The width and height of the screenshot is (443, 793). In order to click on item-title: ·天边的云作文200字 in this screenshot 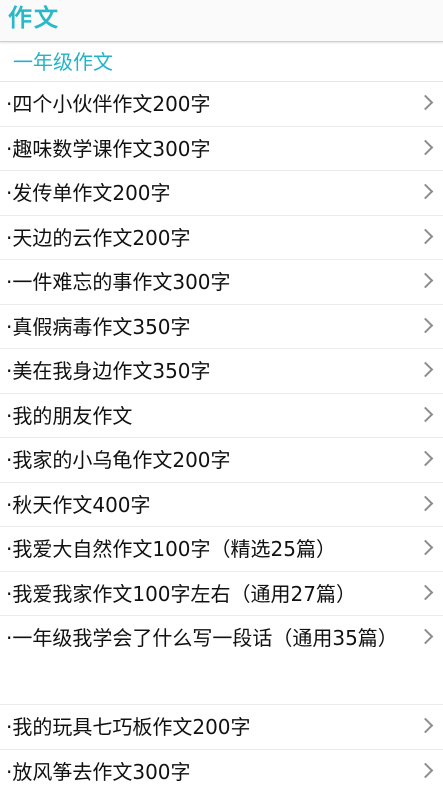, I will do `click(98, 237)`.